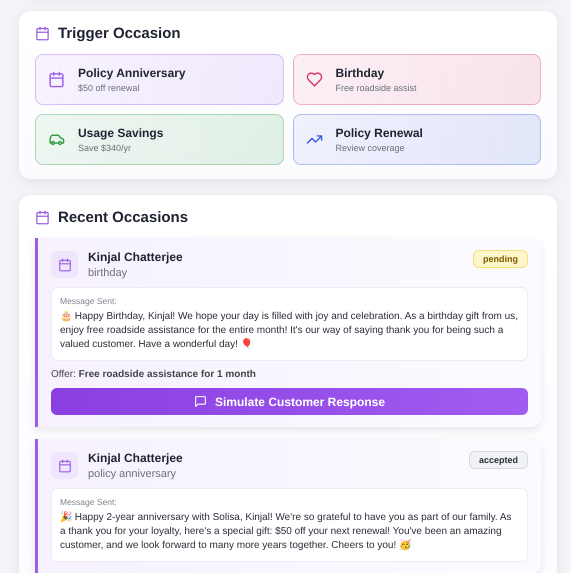  Describe the element at coordinates (371, 148) in the screenshot. I see `option-subtitle: Review coverage` at that location.